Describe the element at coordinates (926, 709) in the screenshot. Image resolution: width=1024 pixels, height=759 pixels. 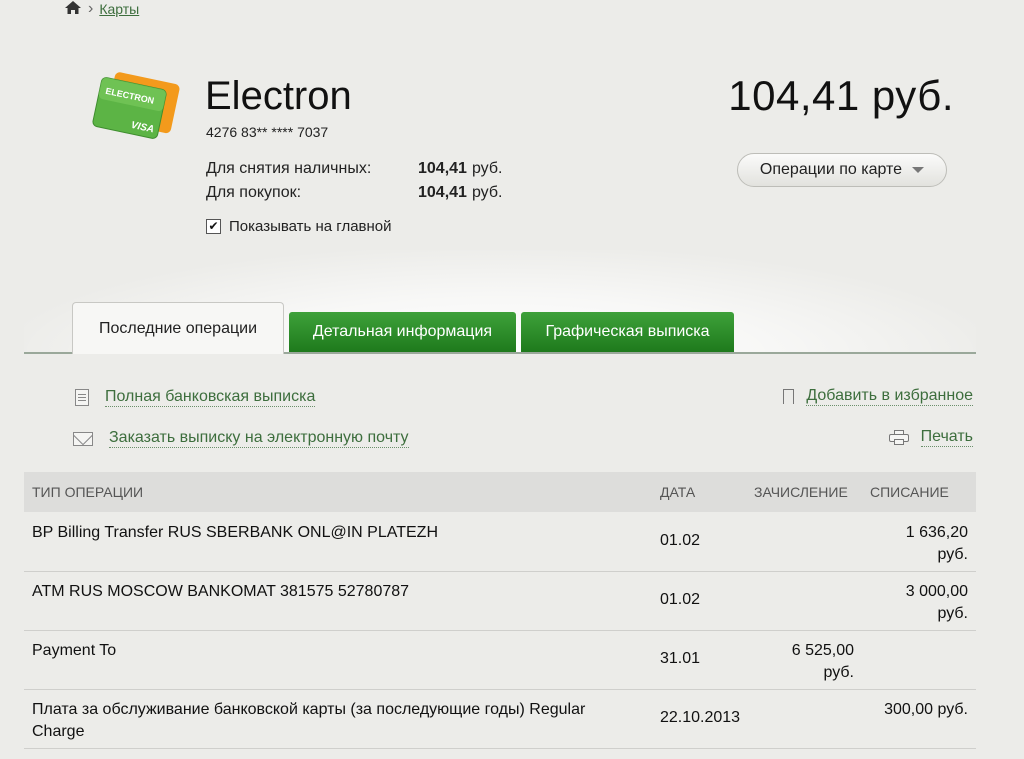
I see `operation-debit: 300,00 руб.` at that location.